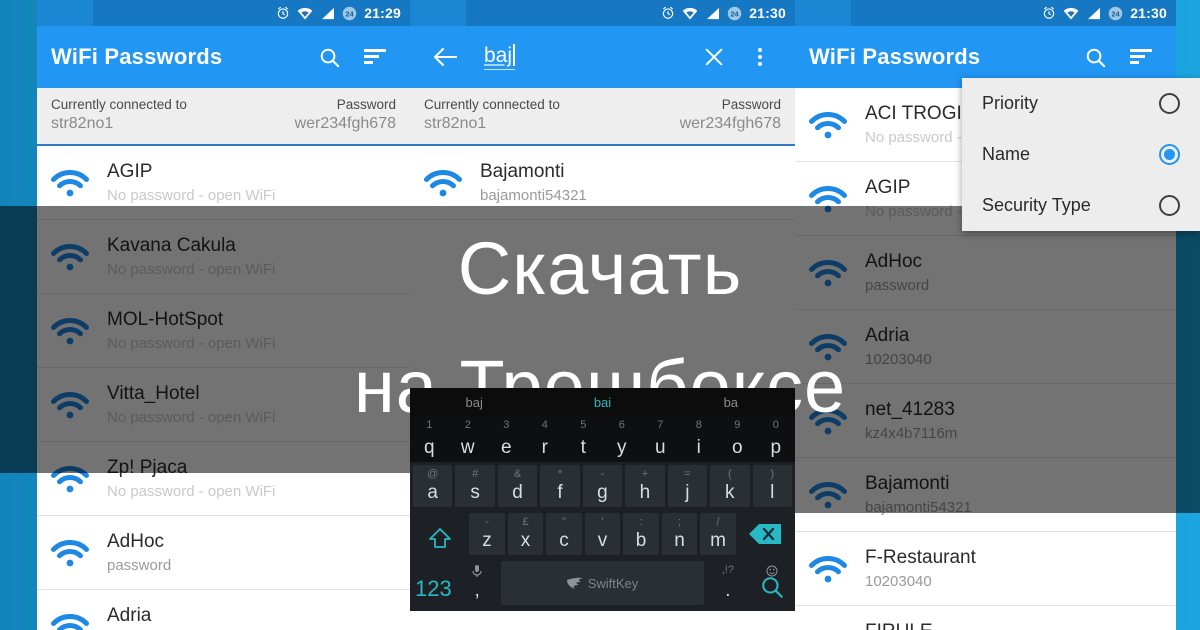 The height and width of the screenshot is (630, 1200). Describe the element at coordinates (985, 13) in the screenshot. I see `status-bar-right: 24 21:30` at that location.